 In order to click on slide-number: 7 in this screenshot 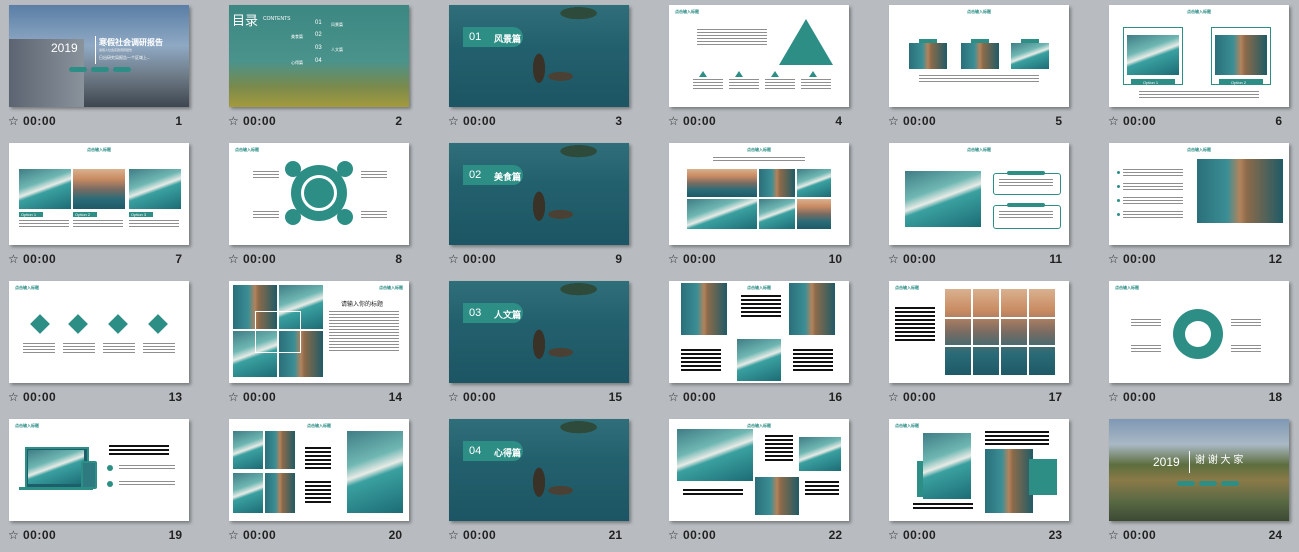, I will do `click(178, 259)`.